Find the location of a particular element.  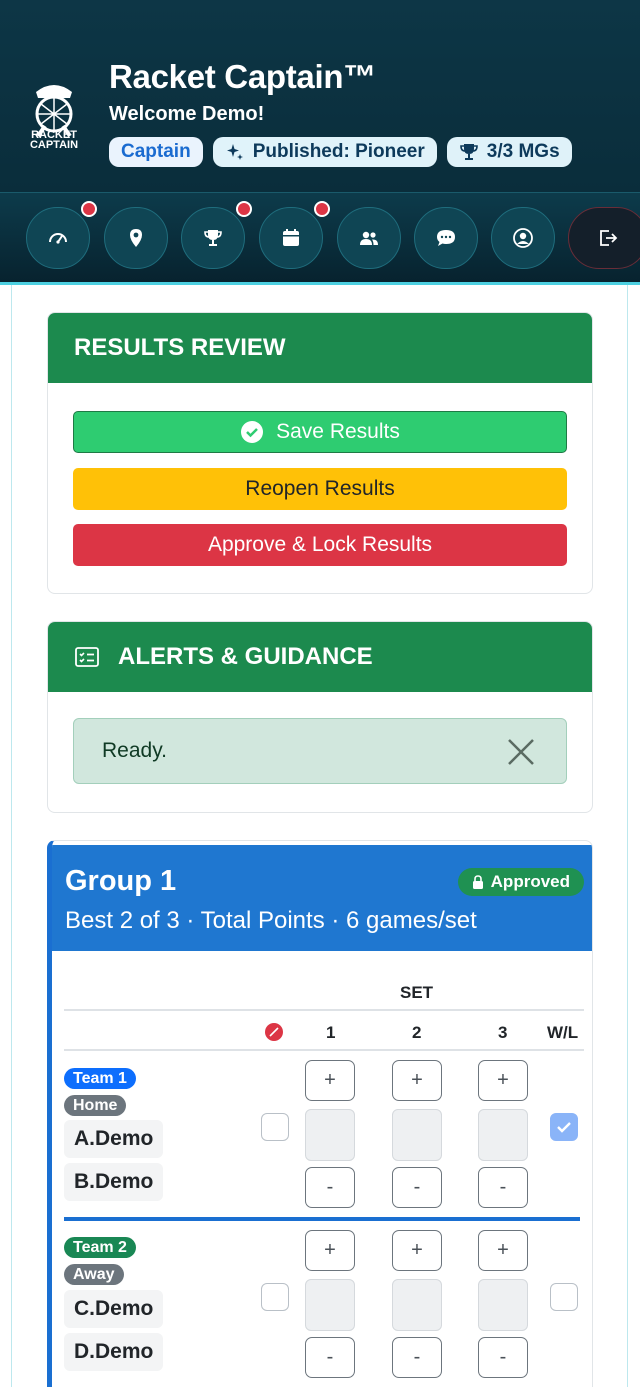

team-2-player-1: C.Demo is located at coordinates (114, 1309).